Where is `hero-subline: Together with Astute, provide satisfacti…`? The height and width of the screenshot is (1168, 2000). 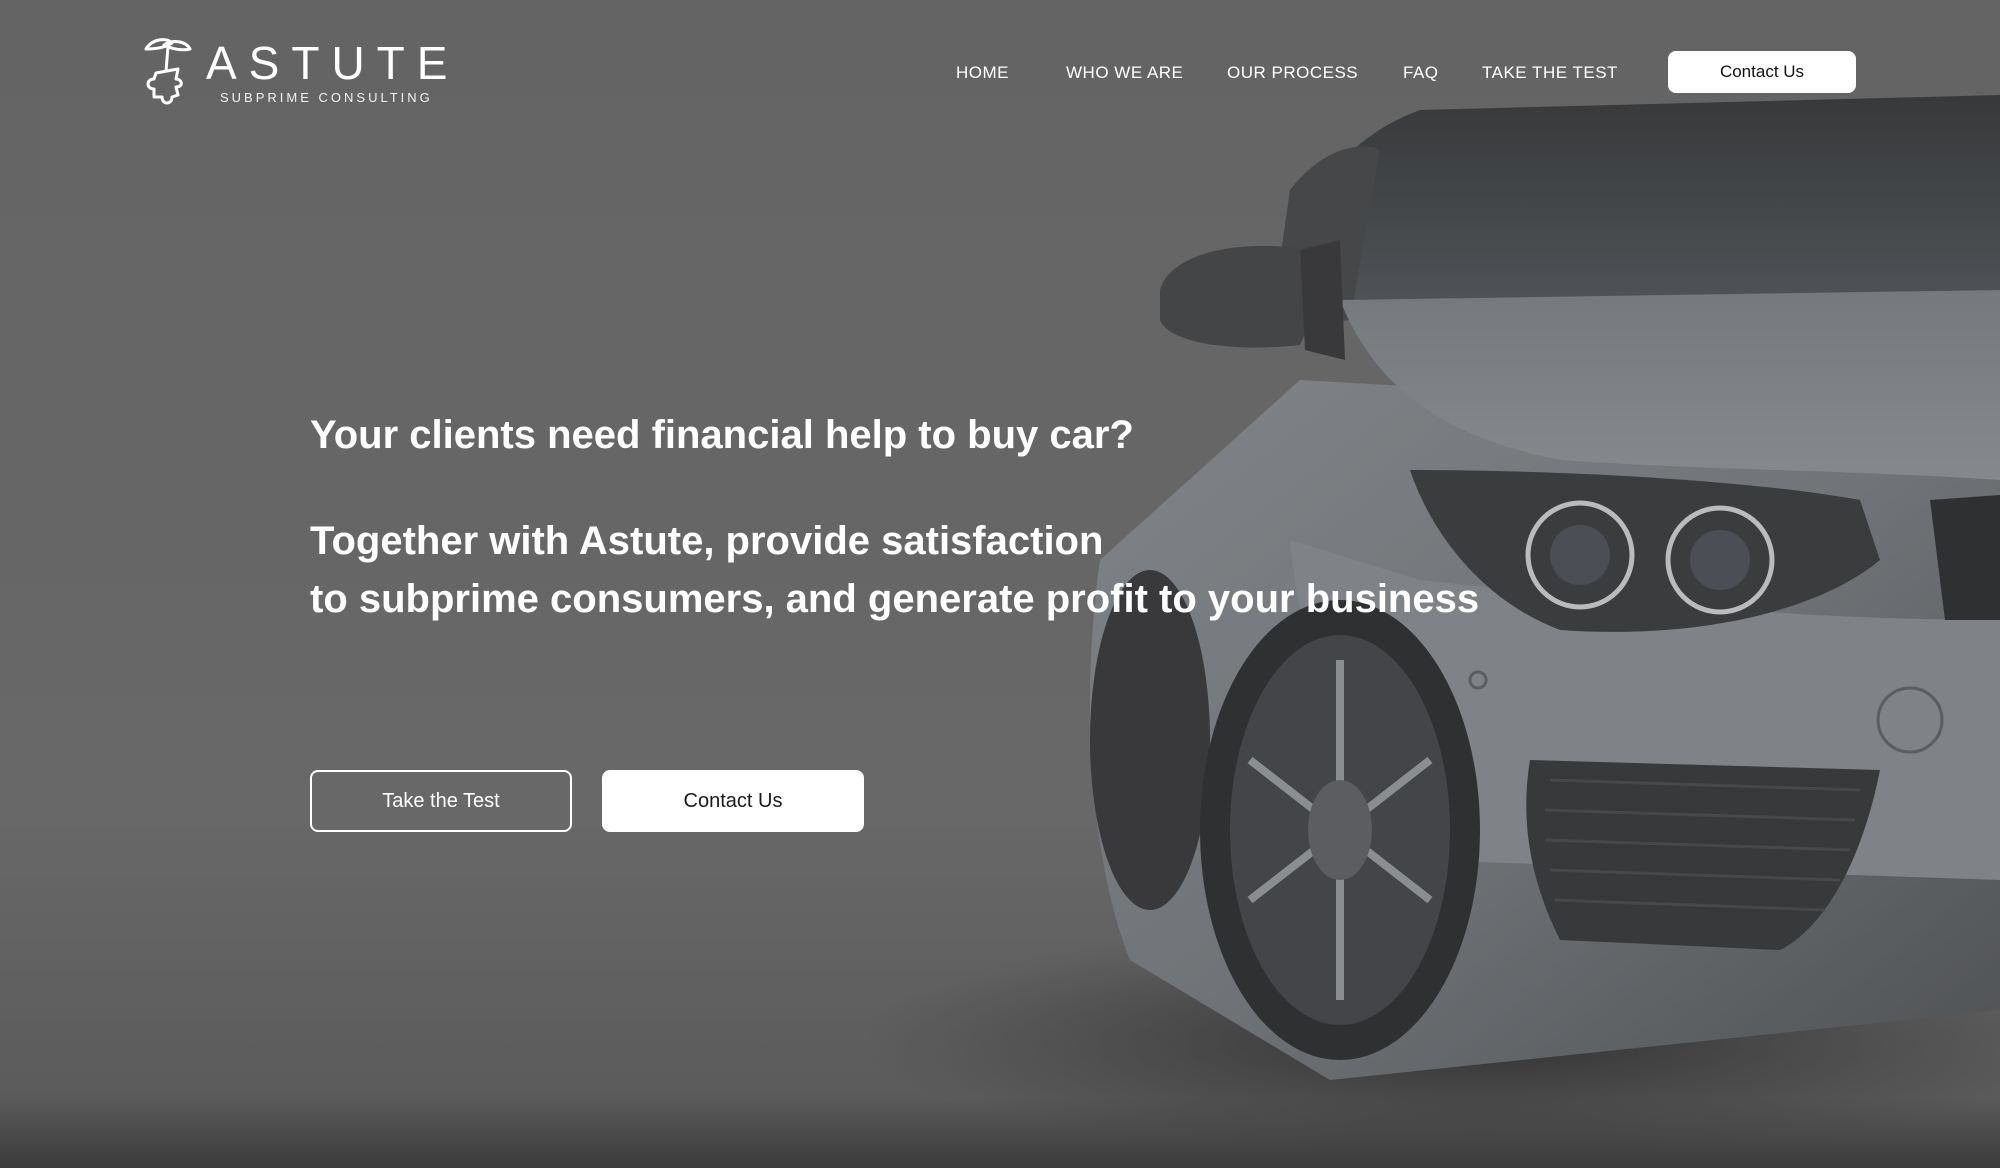 hero-subline: Together with Astute, provide satisfacti… is located at coordinates (960, 570).